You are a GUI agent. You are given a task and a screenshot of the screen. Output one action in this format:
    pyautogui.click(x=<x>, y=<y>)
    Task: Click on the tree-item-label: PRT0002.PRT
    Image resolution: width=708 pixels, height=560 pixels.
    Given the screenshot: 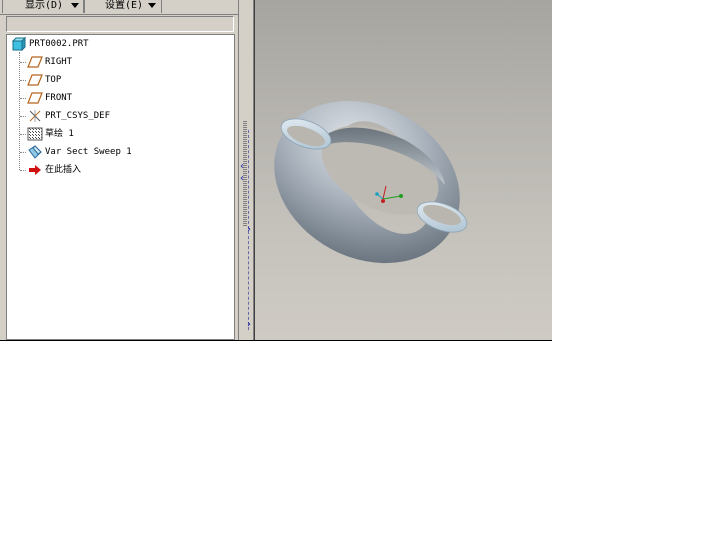 What is the action you would take?
    pyautogui.click(x=59, y=44)
    